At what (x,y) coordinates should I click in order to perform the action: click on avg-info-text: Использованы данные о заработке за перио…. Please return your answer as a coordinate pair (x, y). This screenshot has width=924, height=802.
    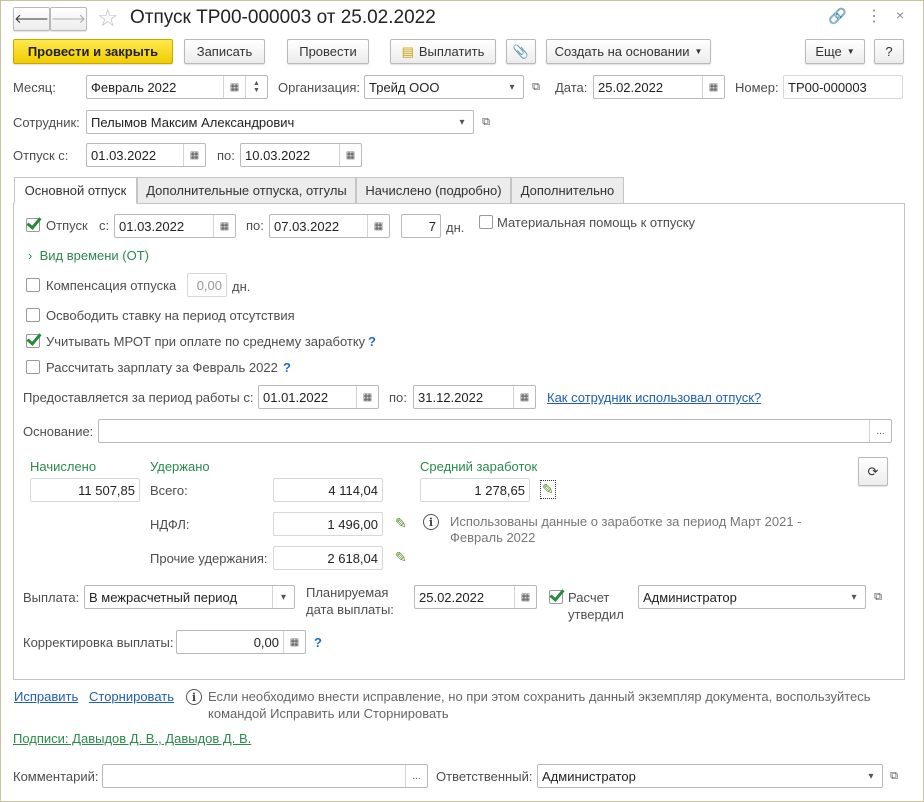
    Looking at the image, I should click on (626, 521).